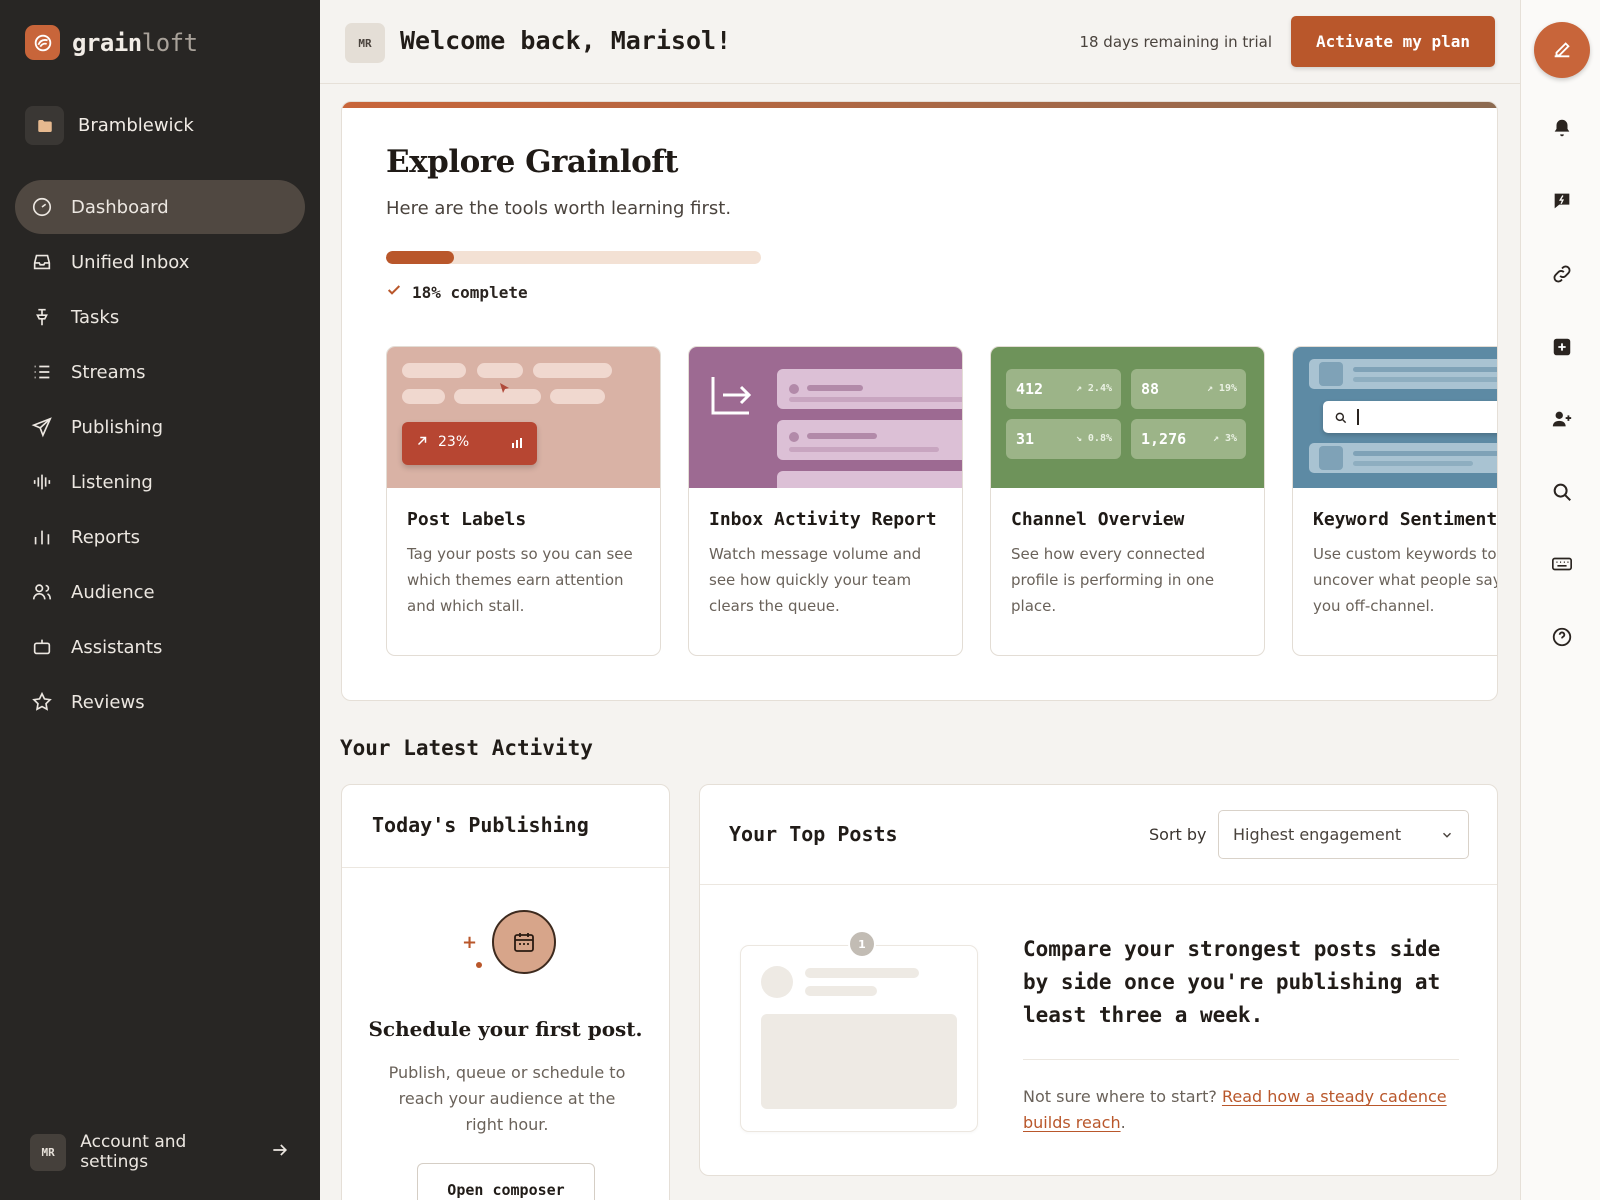 The image size is (1600, 1200). I want to click on nav-item-audience: Audience, so click(160, 592).